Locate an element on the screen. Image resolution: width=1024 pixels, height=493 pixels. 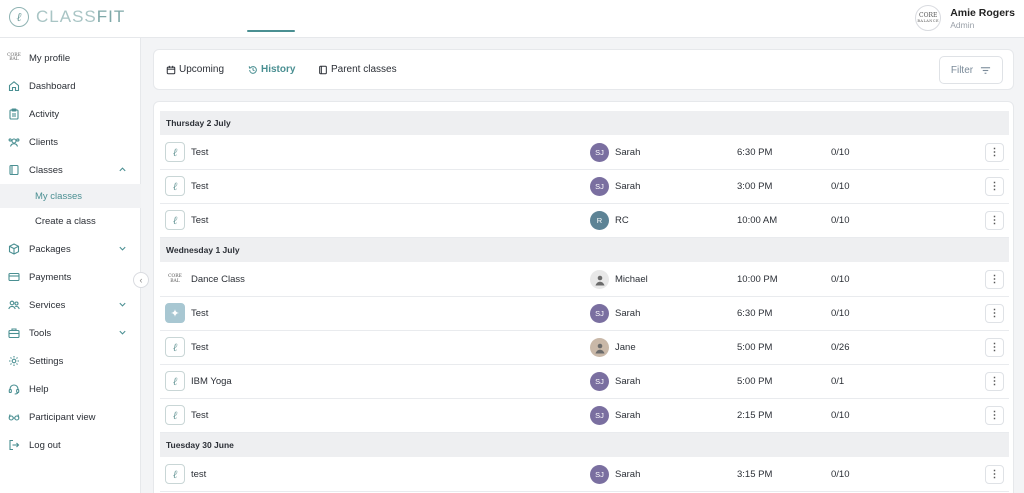
table-row: ℓ IBM Yoga SJ Sarah 5:00 PM 0/1 ⋮ is located at coordinates (584, 382).